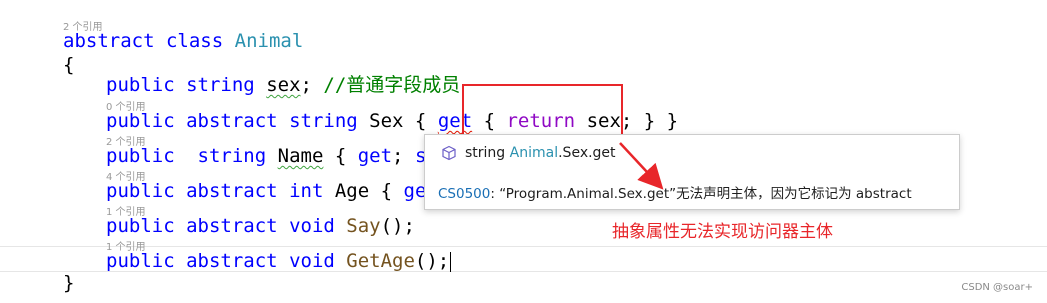 The image size is (1047, 303). I want to click on watermark: CSDN @soar+, so click(997, 287).